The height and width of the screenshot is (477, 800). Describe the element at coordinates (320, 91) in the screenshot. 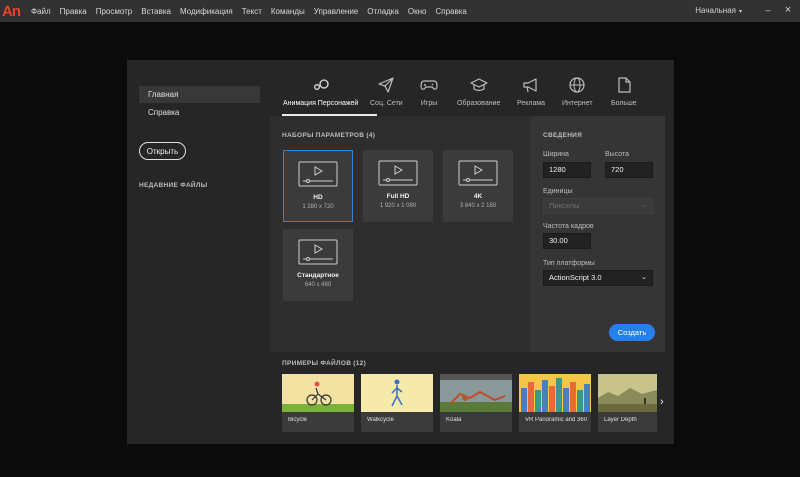

I see `tab-character-animation: Анимация Персонажей` at that location.